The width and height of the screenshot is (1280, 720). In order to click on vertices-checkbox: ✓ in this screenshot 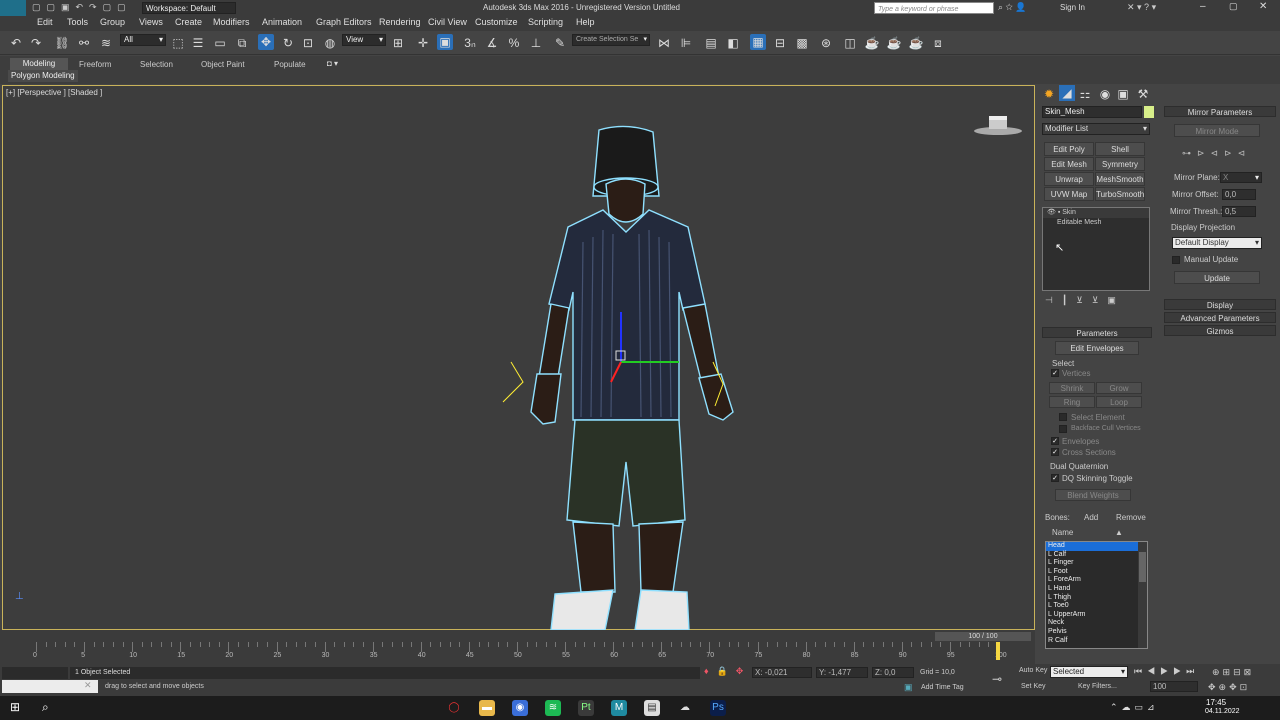, I will do `click(1055, 373)`.